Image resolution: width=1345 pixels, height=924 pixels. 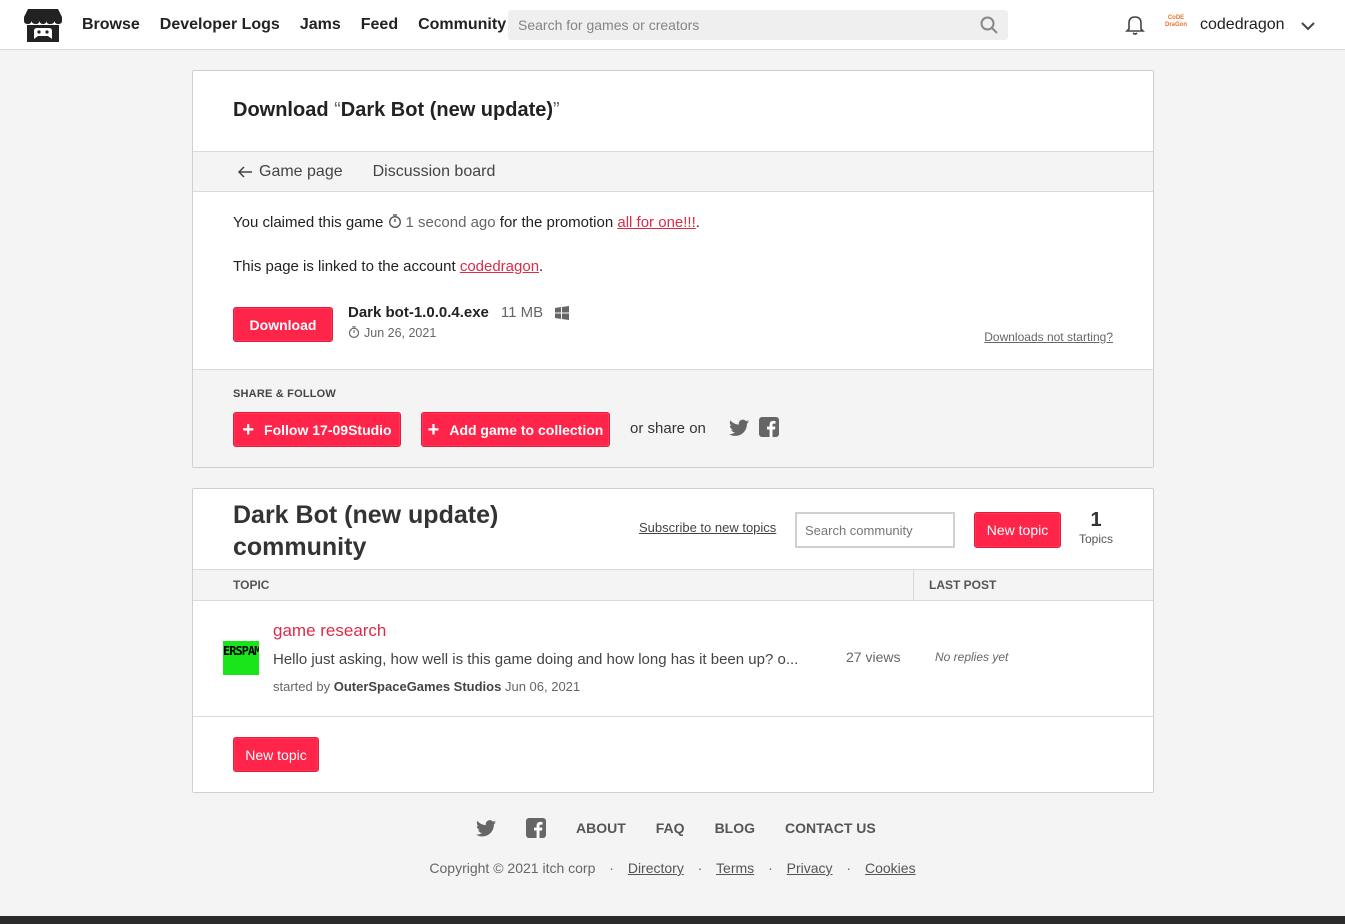 What do you see at coordinates (672, 920) in the screenshot?
I see `bottom-bar` at bounding box center [672, 920].